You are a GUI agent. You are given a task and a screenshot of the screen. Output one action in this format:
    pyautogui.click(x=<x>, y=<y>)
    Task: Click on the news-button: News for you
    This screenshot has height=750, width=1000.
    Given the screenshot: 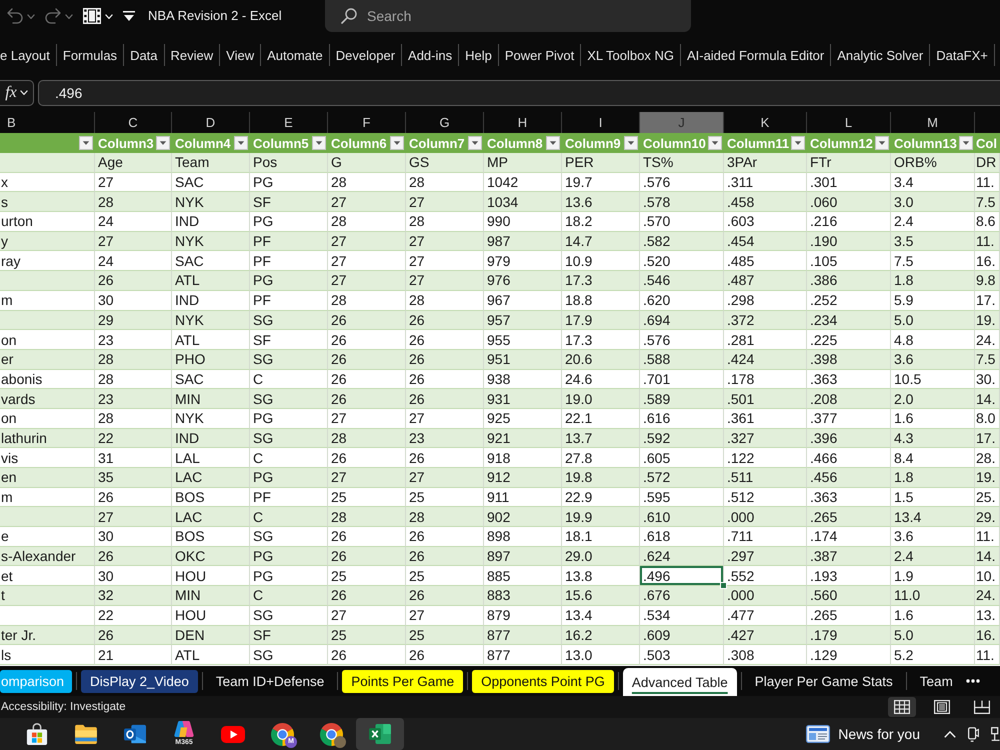 What is the action you would take?
    pyautogui.click(x=863, y=734)
    